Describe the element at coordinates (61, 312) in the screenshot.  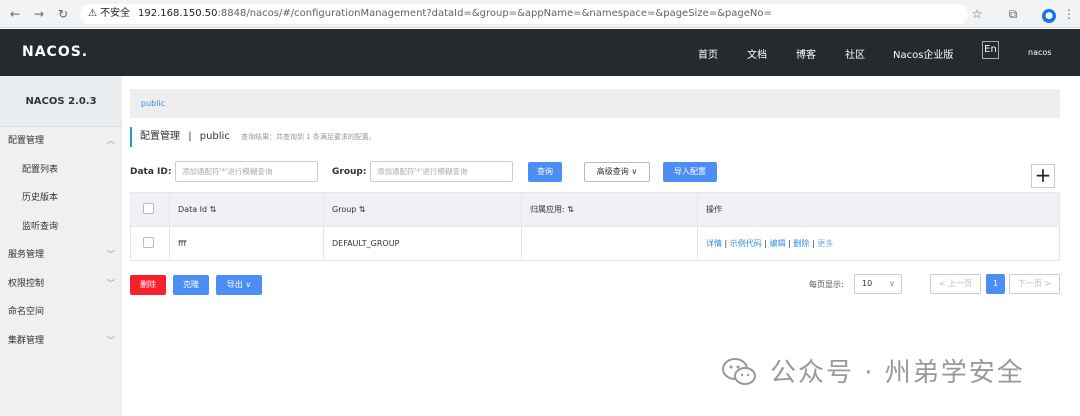
I see `sidebar-item-namespace: 命名空间` at that location.